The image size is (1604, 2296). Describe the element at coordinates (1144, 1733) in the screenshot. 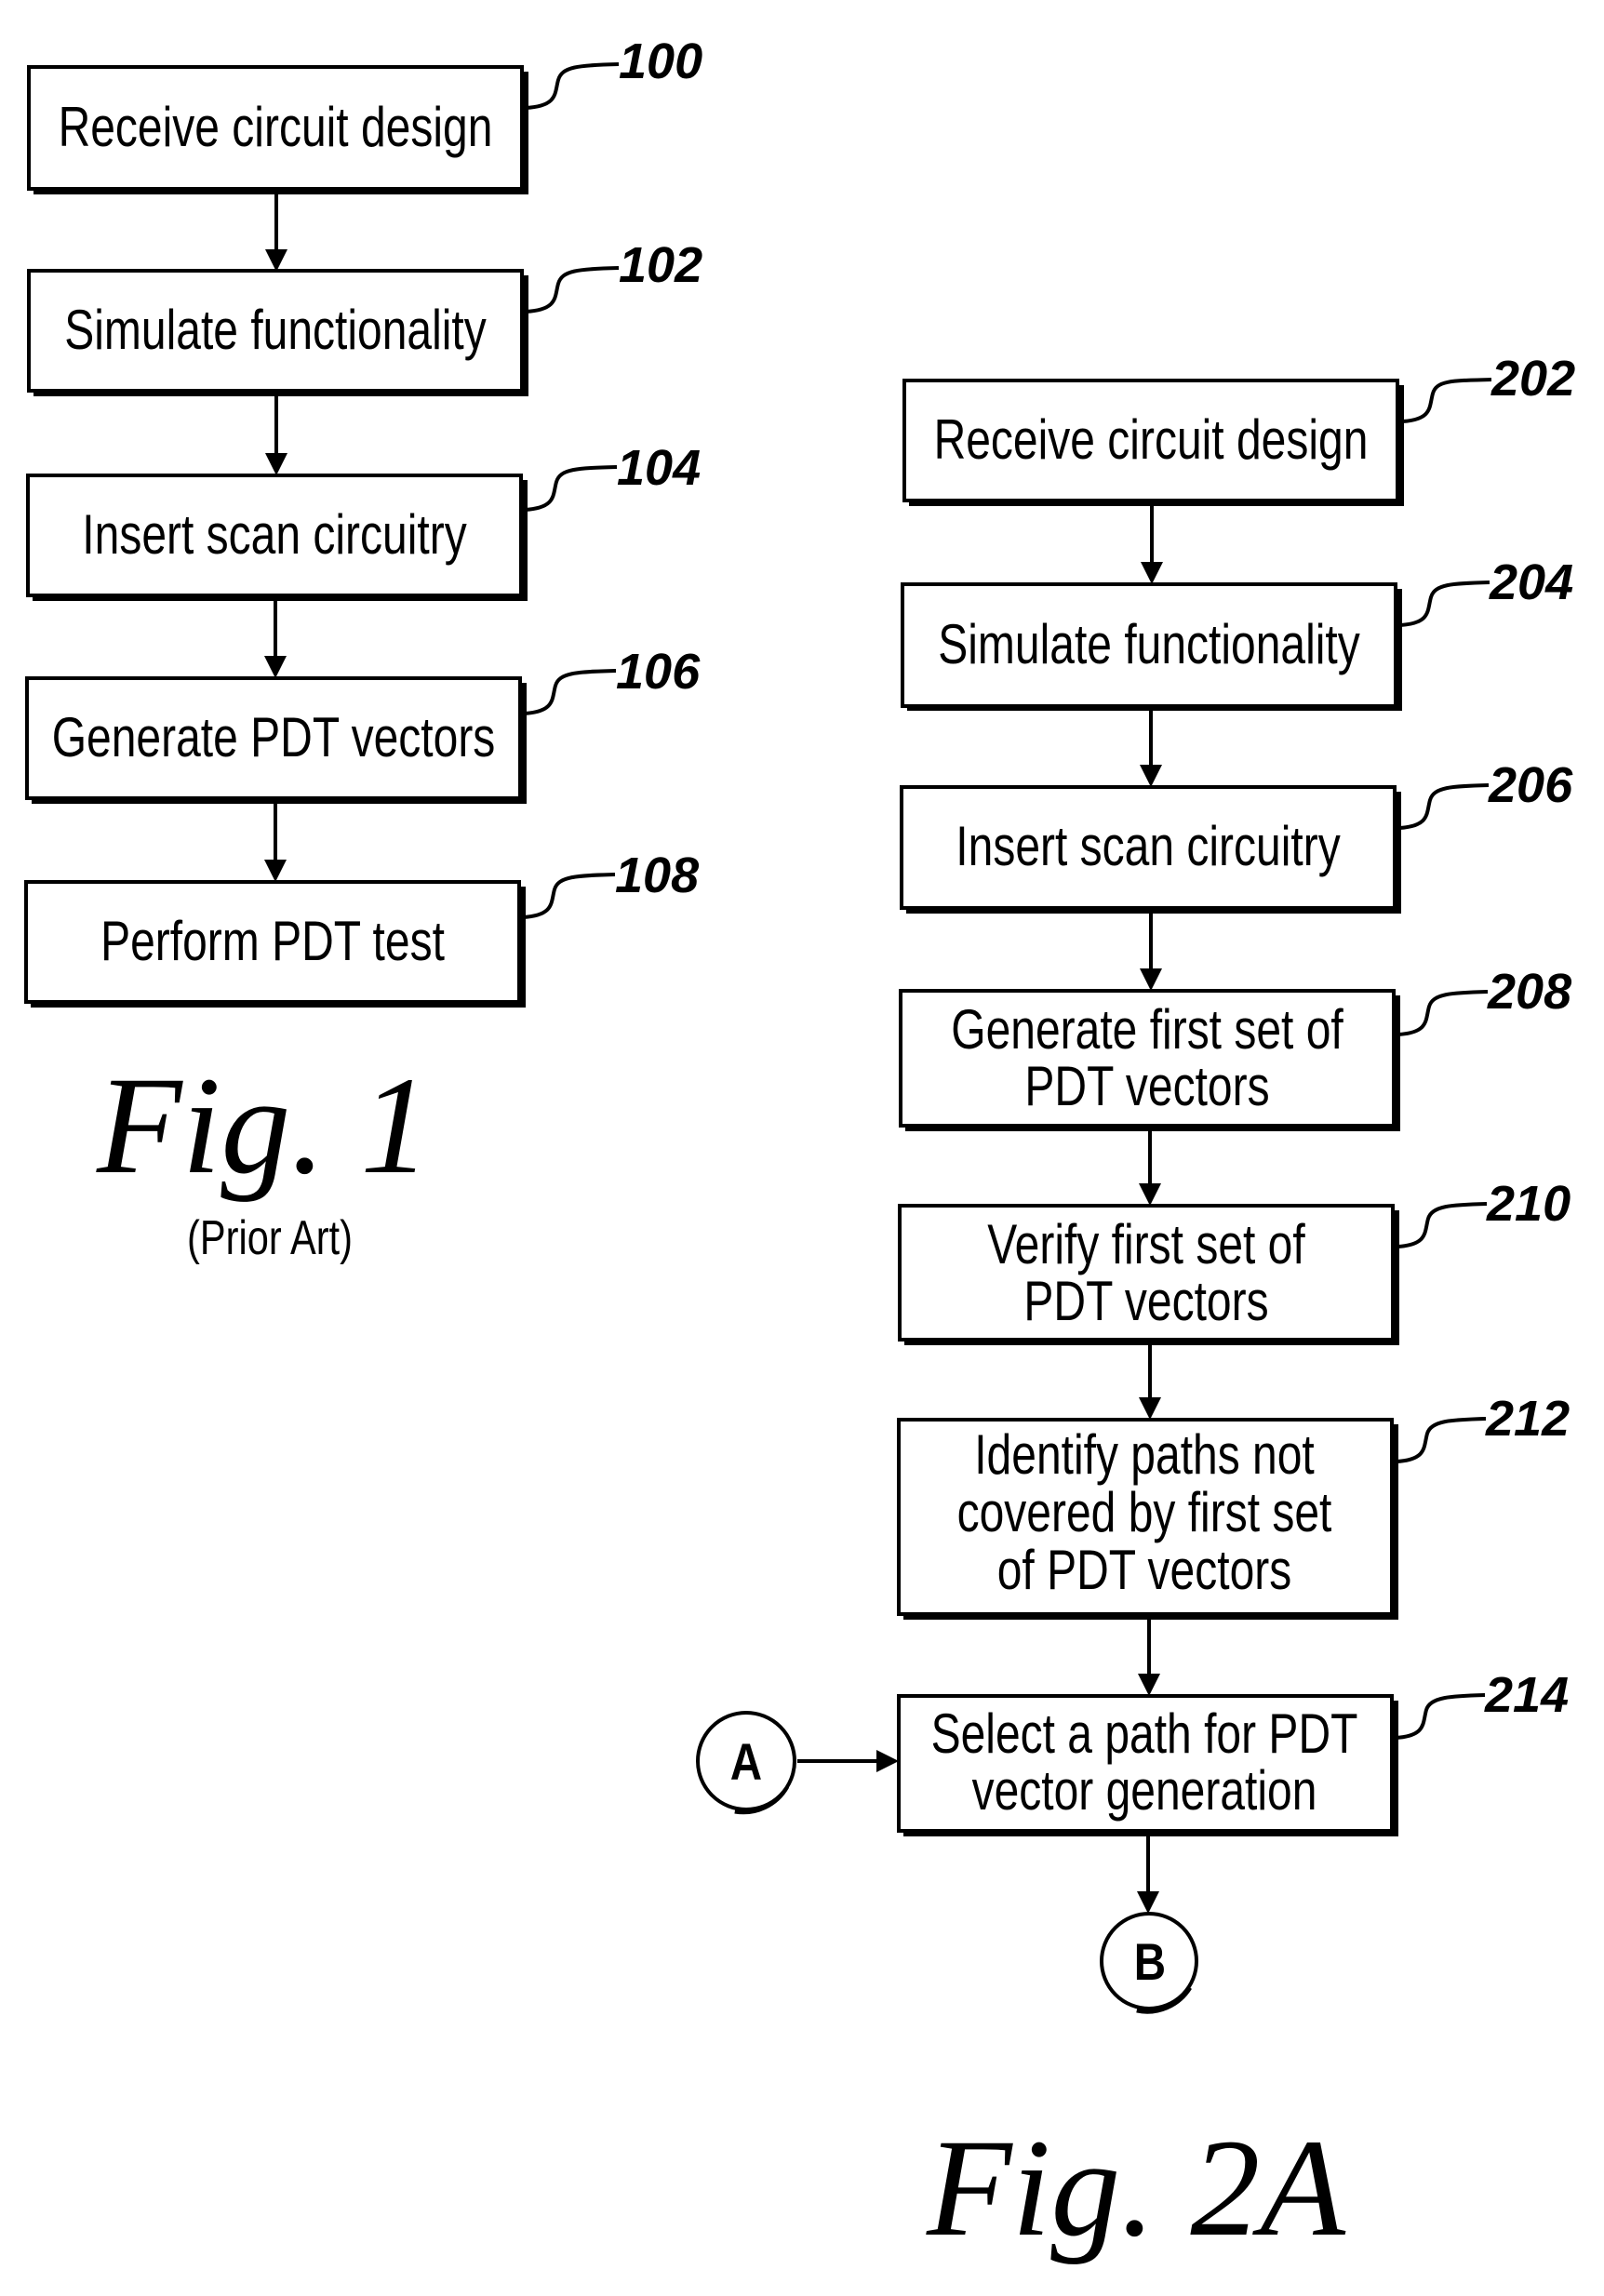

I see `process-box-text-line-1: Select a path for PDT` at that location.